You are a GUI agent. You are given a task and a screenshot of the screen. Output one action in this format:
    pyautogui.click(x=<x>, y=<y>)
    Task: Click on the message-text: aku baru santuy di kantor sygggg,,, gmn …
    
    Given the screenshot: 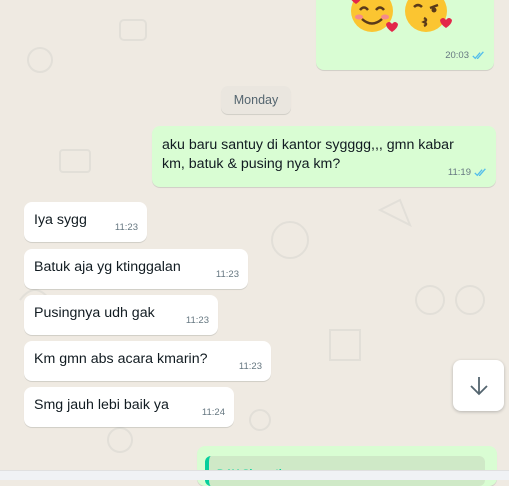 What is the action you would take?
    pyautogui.click(x=308, y=155)
    